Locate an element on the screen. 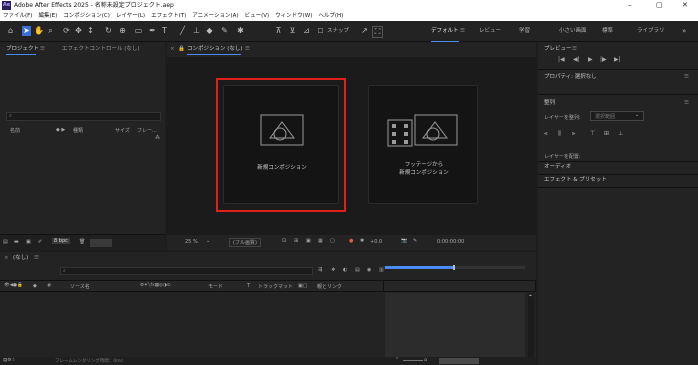 This screenshot has width=698, height=365. axis-view-icon: ⊿ is located at coordinates (306, 31).